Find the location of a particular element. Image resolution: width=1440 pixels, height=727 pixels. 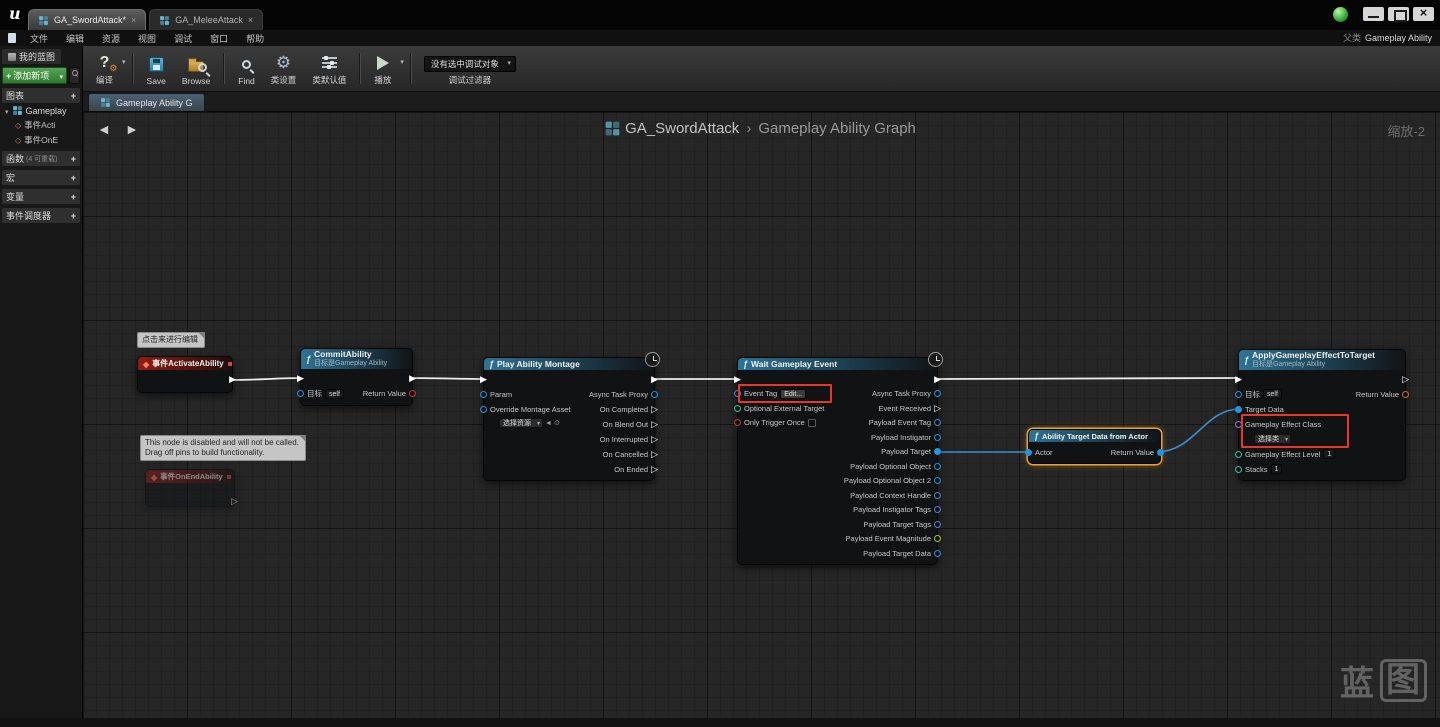

payload-event-tag-pin is located at coordinates (937, 423).